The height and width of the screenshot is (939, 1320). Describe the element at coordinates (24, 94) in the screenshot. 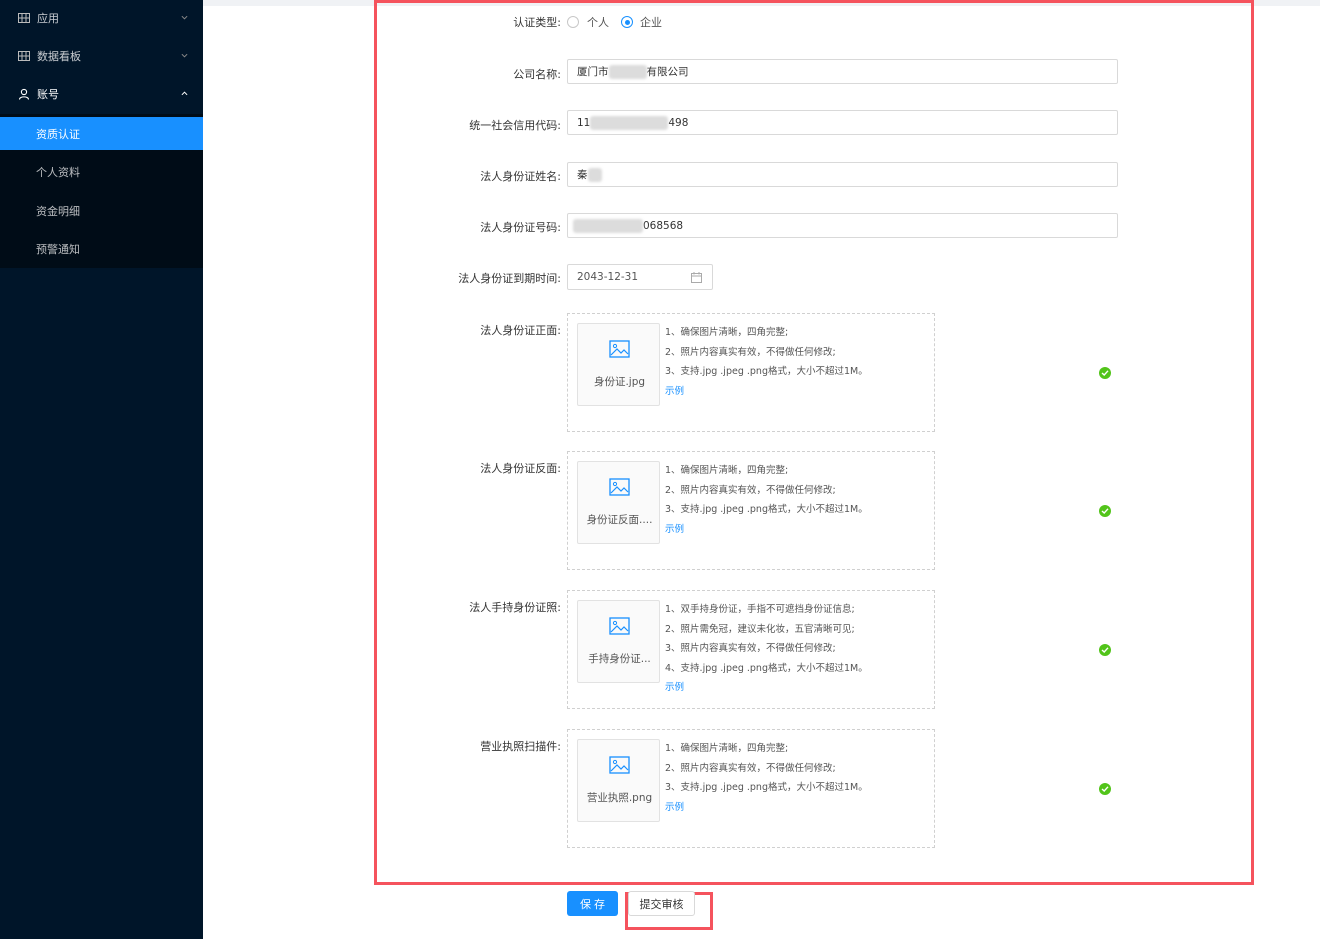

I see `user-icon` at that location.